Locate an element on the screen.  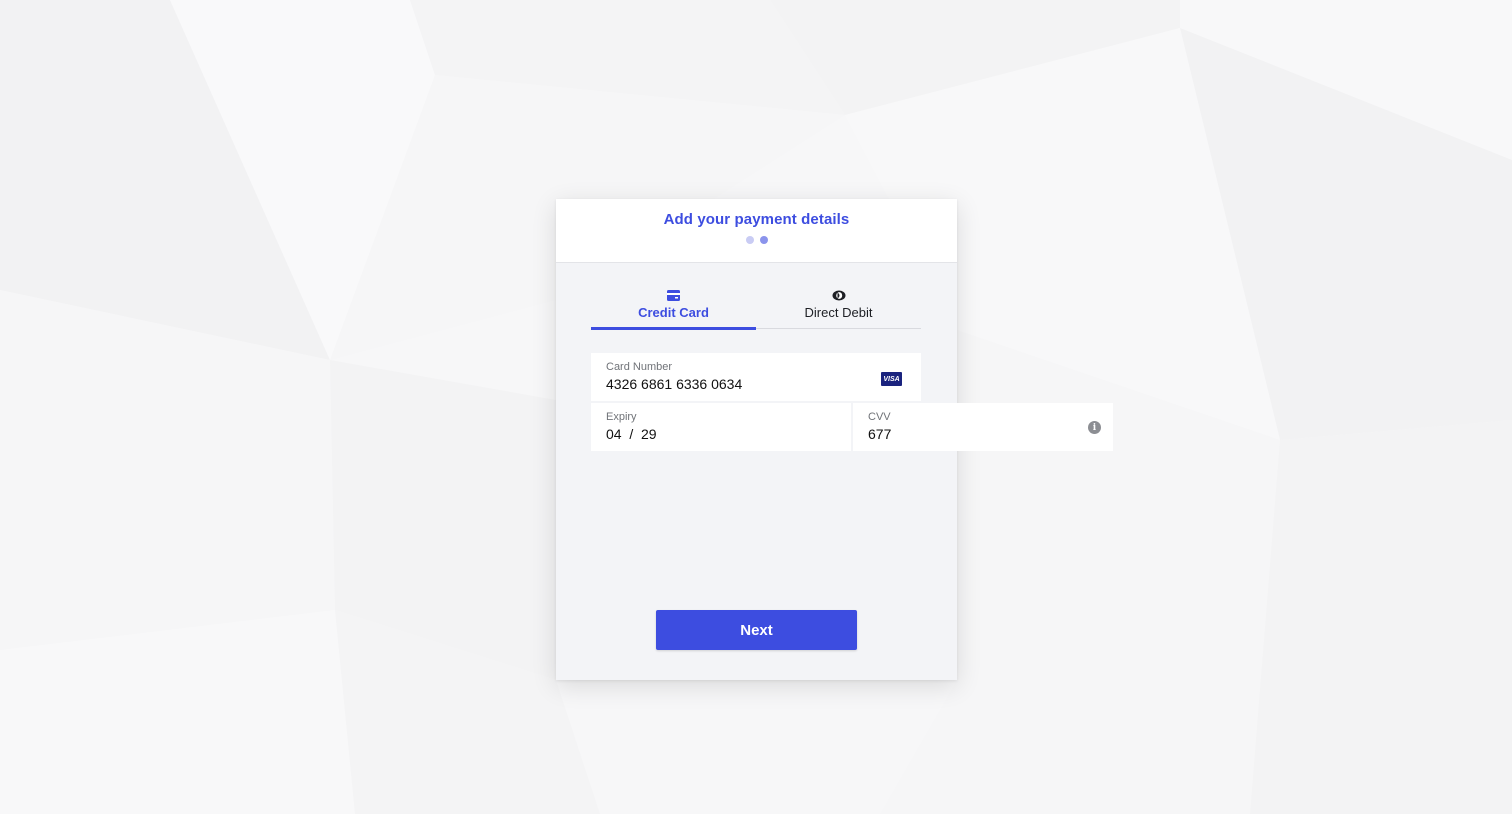
cvv-label: CVV is located at coordinates (879, 417).